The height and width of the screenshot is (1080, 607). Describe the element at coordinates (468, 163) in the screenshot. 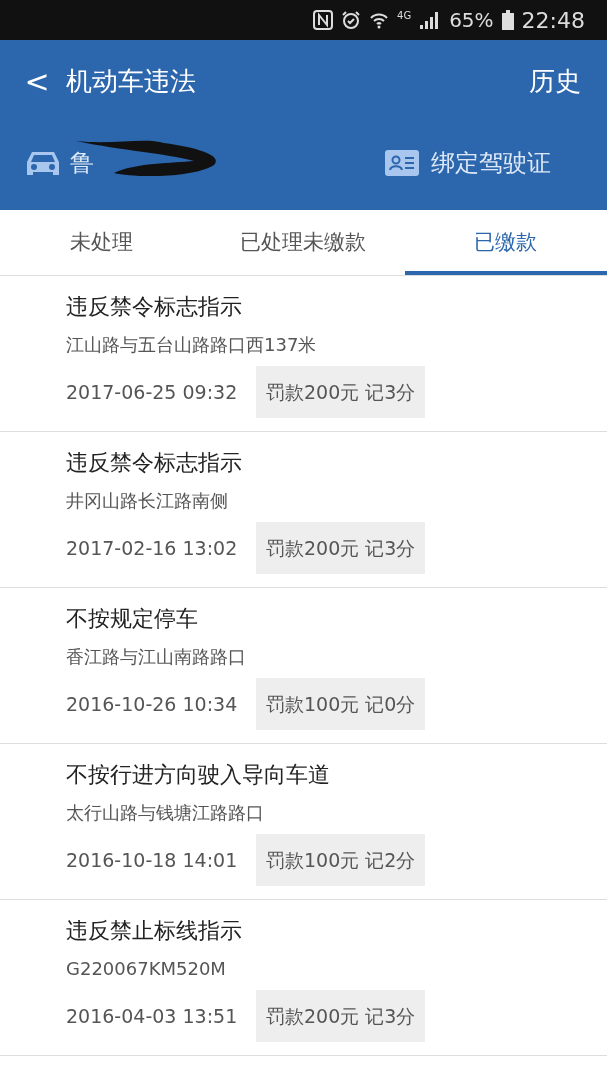

I see `bind-license-button: 绑定驾驶证` at that location.